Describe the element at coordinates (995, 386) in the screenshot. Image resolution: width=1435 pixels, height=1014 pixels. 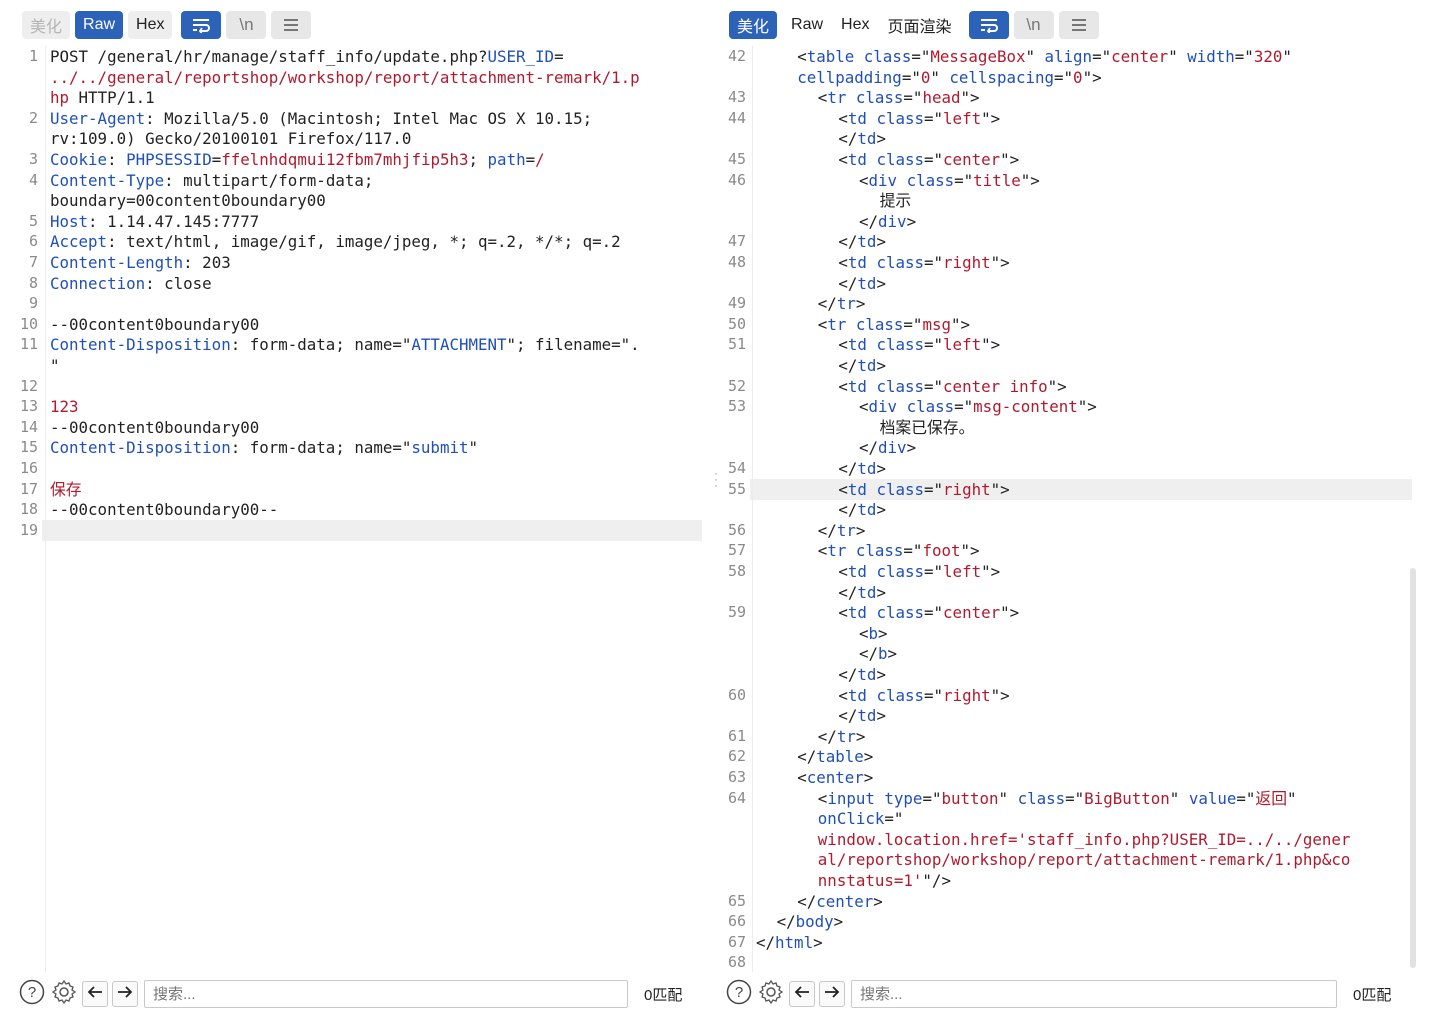
I see `code-token: center info` at that location.